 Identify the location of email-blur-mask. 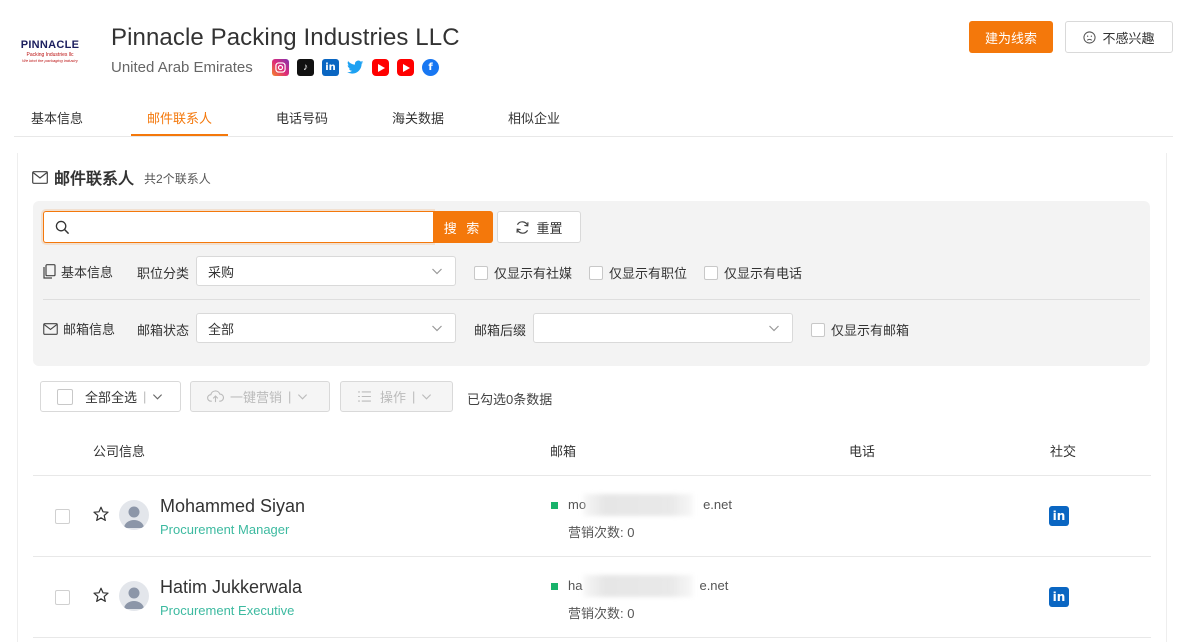
(638, 586).